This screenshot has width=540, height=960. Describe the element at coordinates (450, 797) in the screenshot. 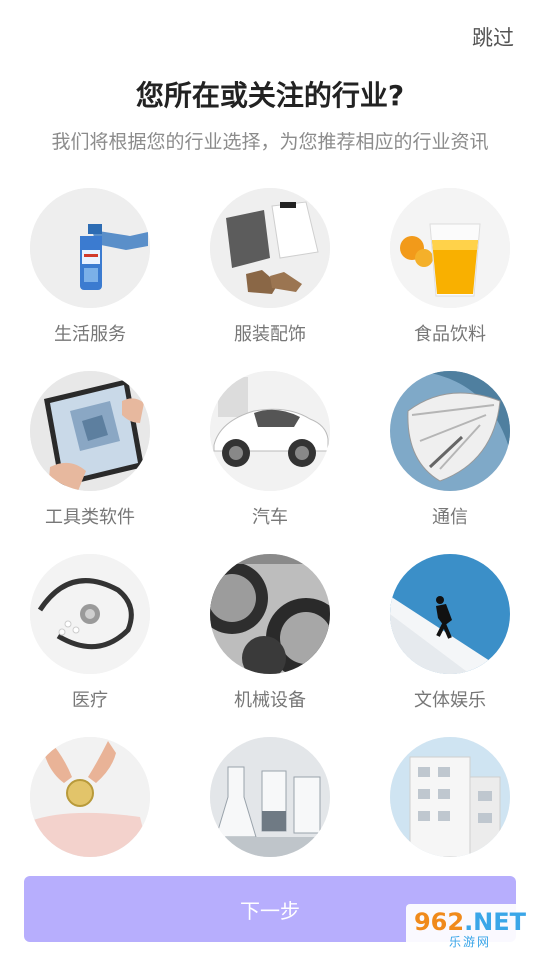

I see `white-building-icon` at that location.